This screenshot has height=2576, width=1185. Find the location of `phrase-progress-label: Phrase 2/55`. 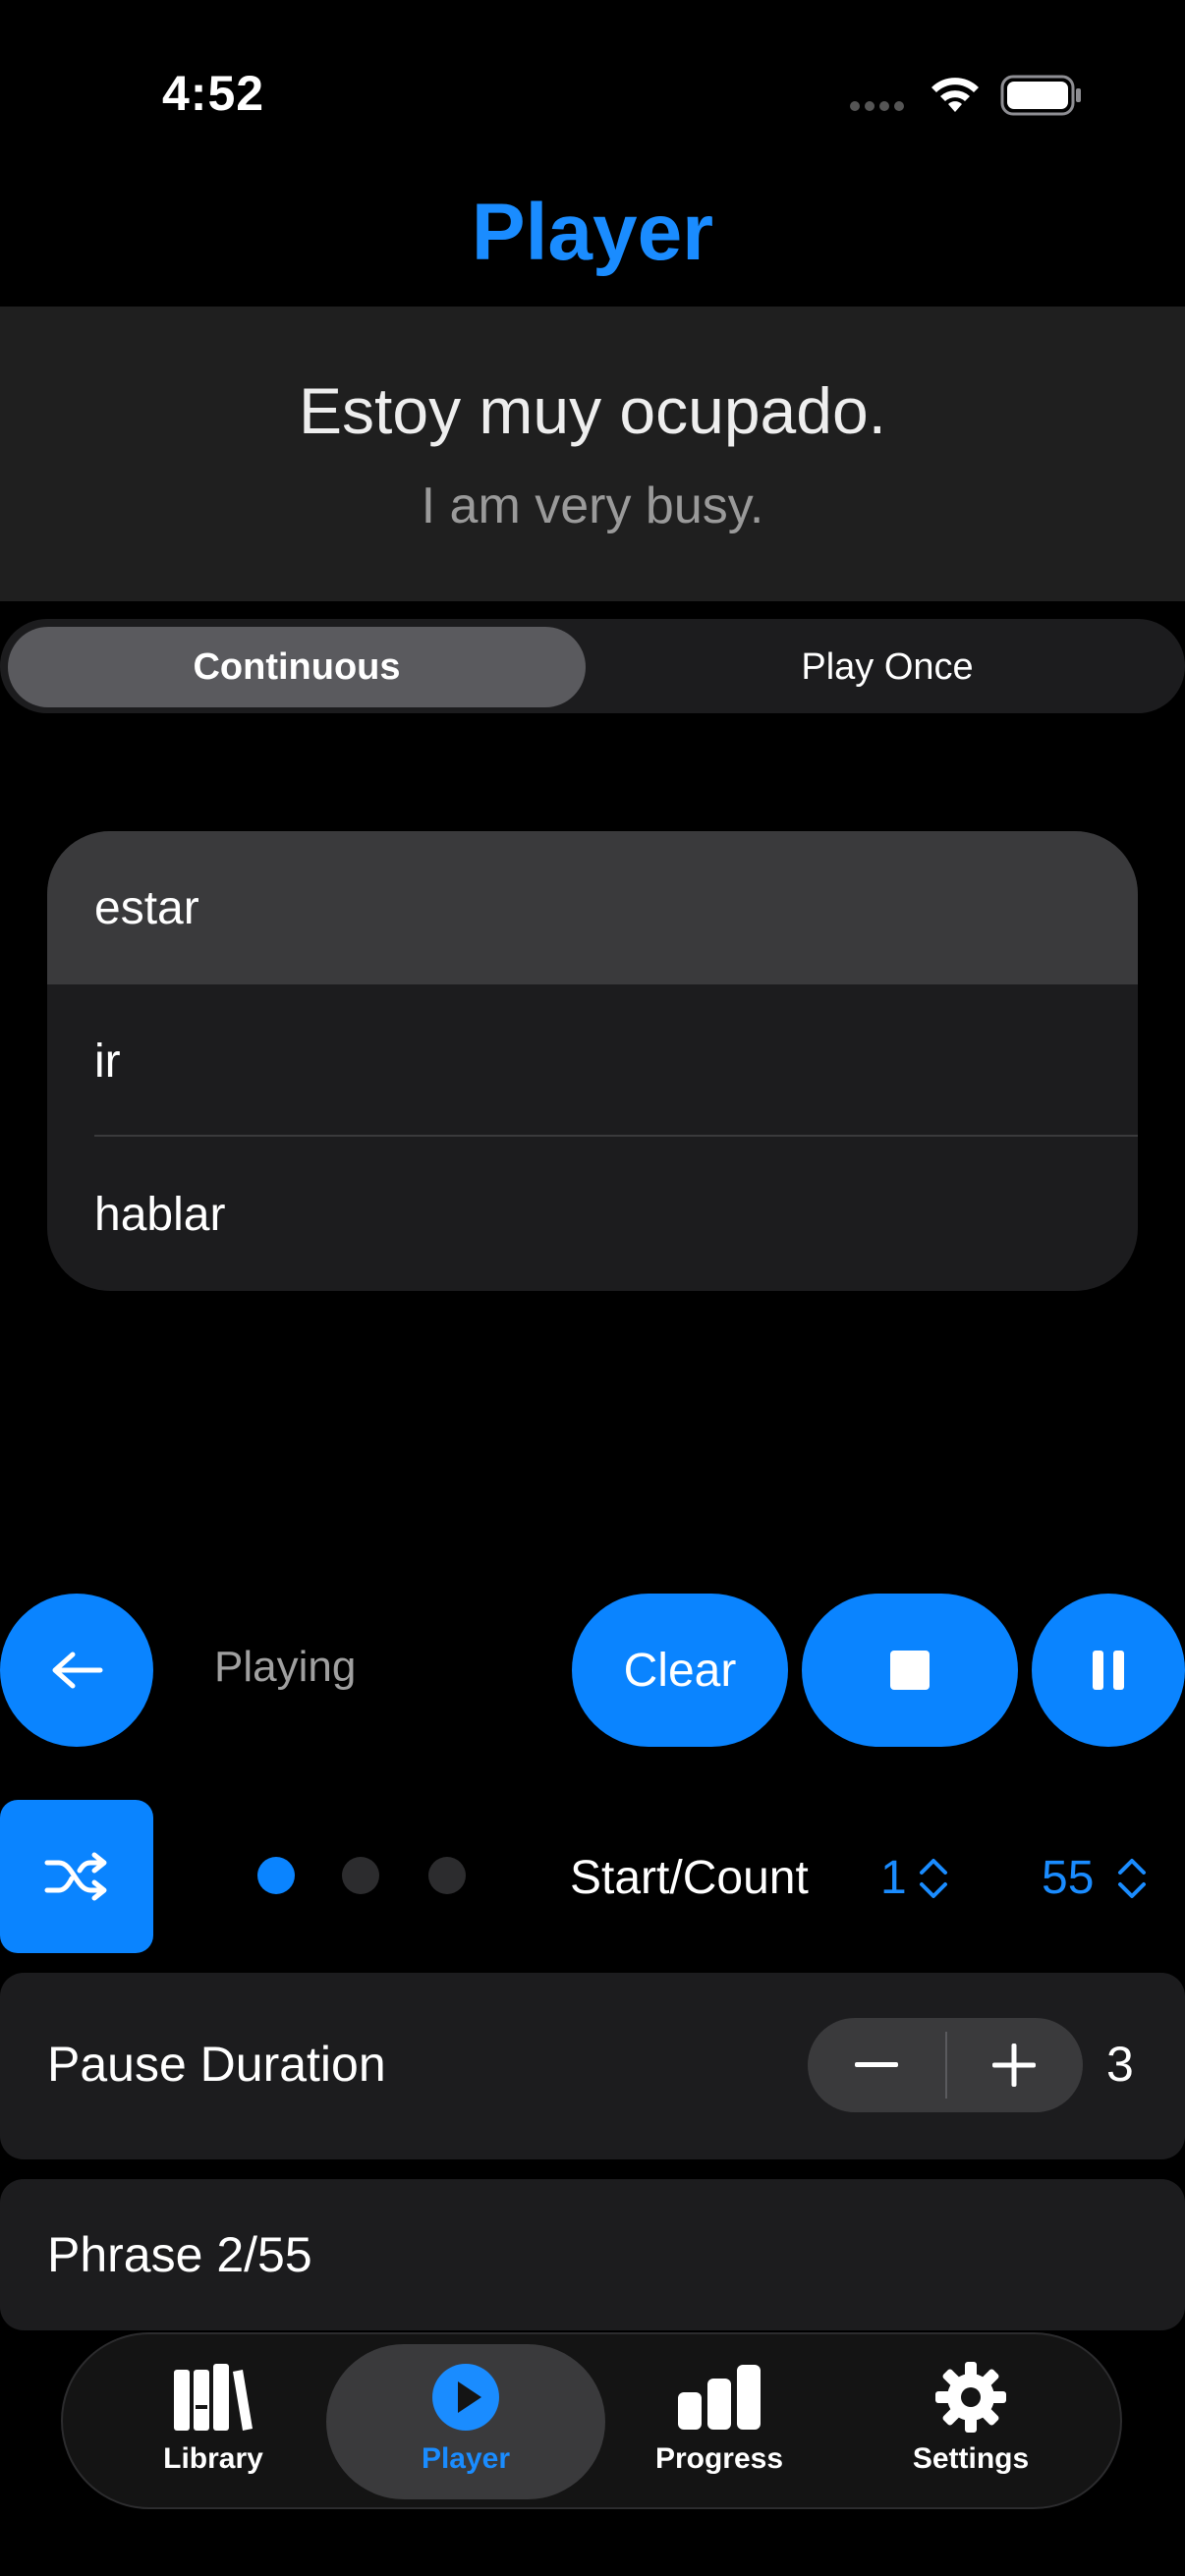

phrase-progress-label: Phrase 2/55 is located at coordinates (180, 2254).